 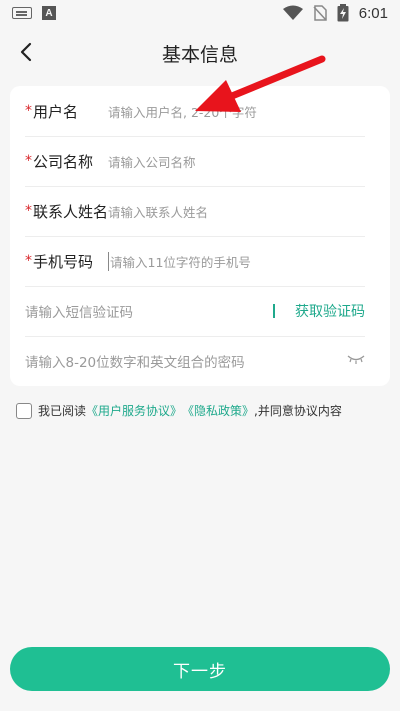 I want to click on status-time: 6:01, so click(x=373, y=13).